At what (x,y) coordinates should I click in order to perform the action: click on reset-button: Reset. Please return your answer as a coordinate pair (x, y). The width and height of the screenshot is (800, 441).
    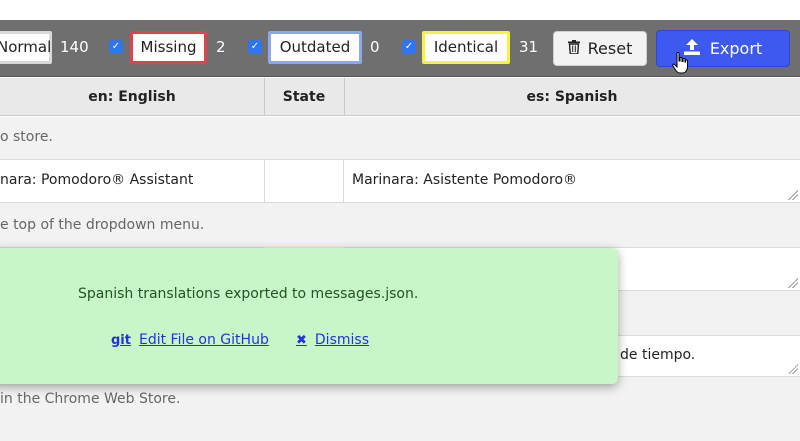
    Looking at the image, I should click on (600, 48).